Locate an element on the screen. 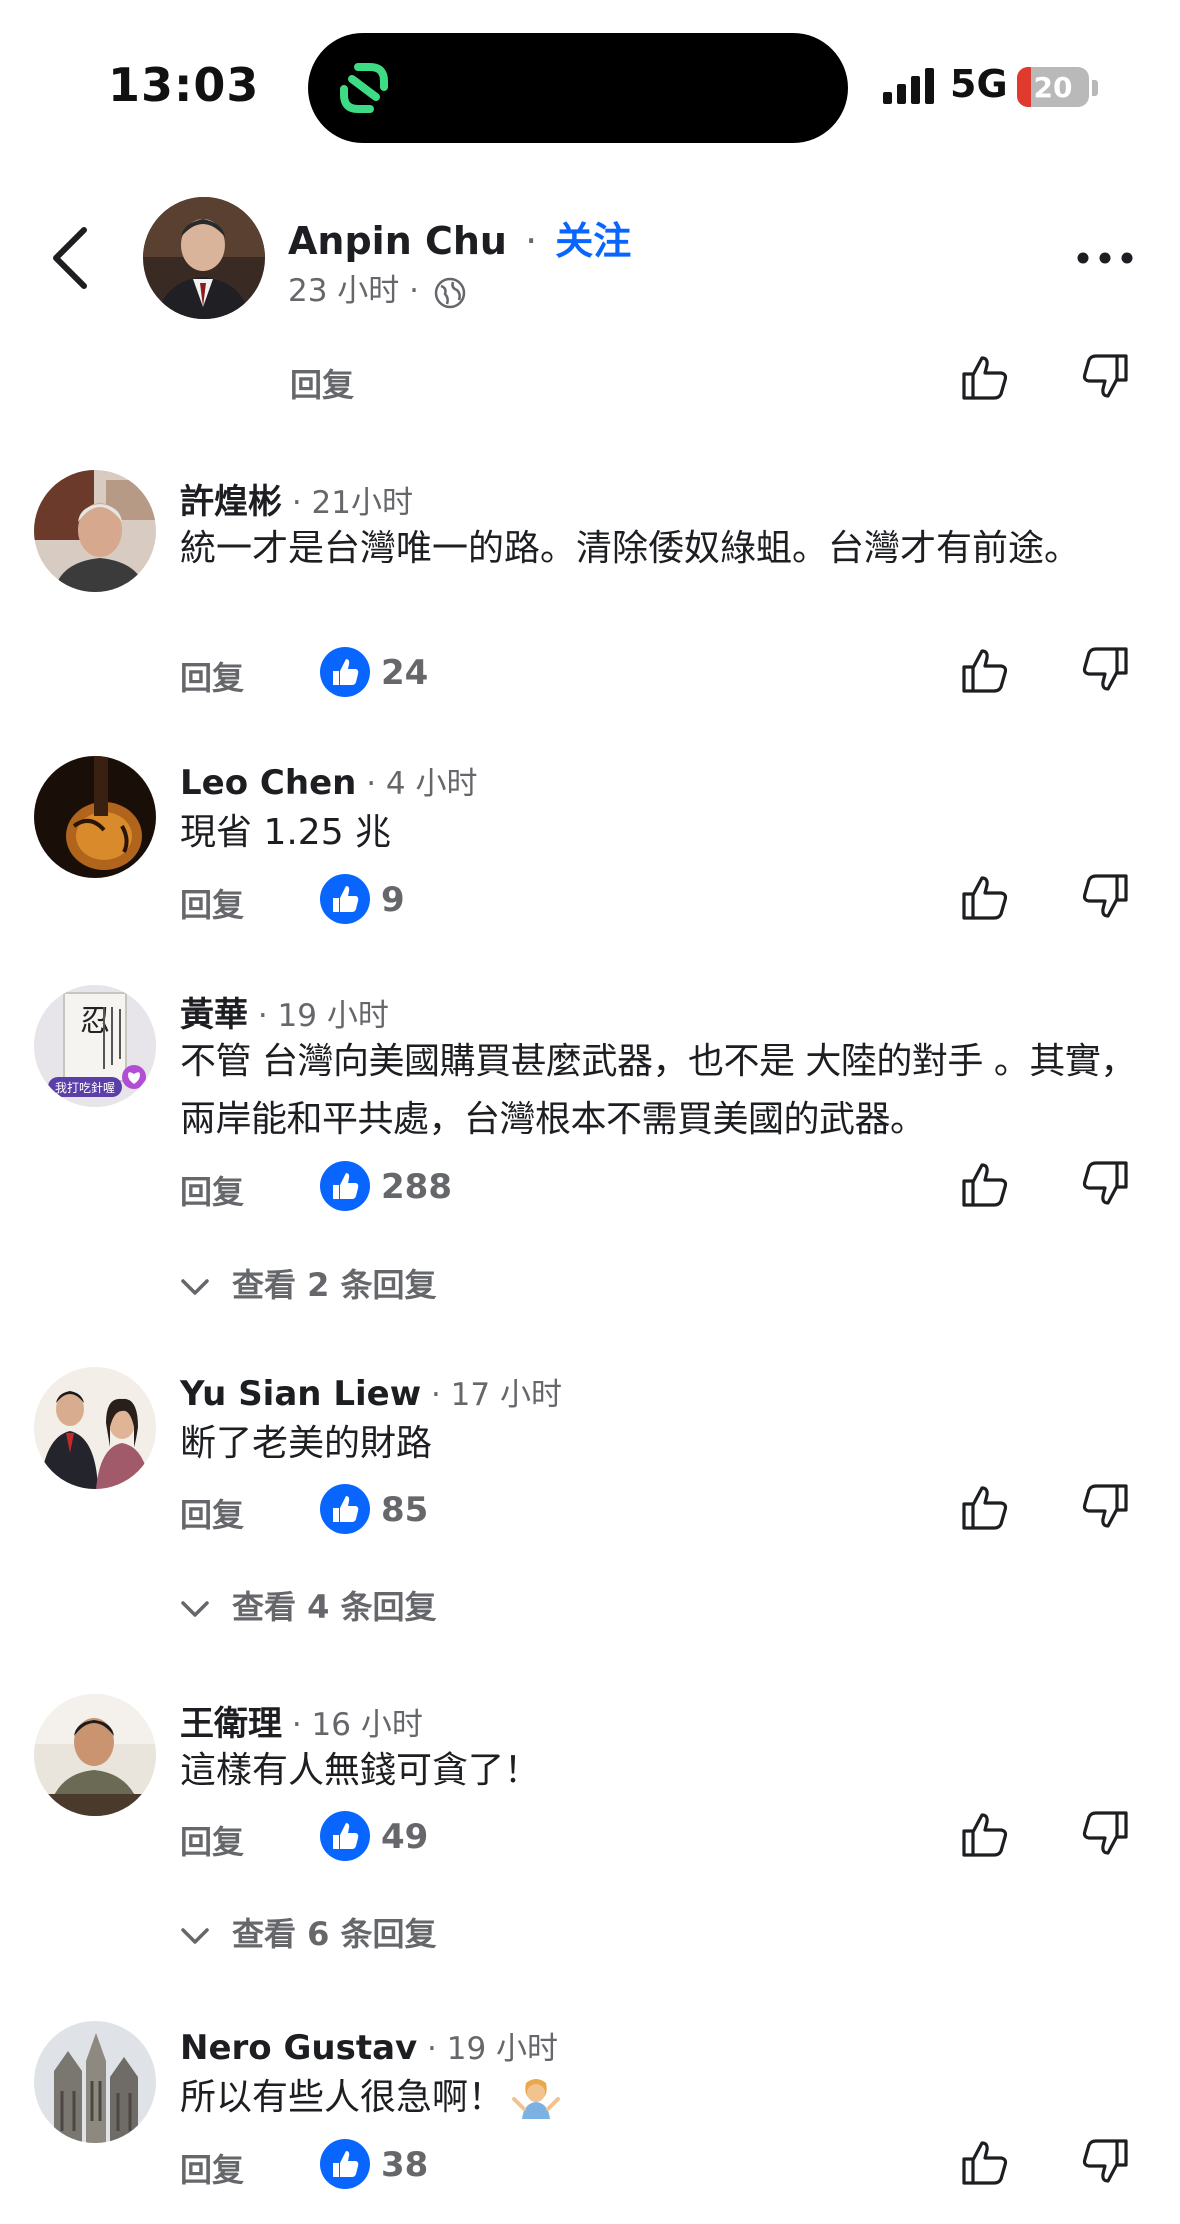 This screenshot has width=1180, height=2224. like-count: 38 is located at coordinates (405, 2165).